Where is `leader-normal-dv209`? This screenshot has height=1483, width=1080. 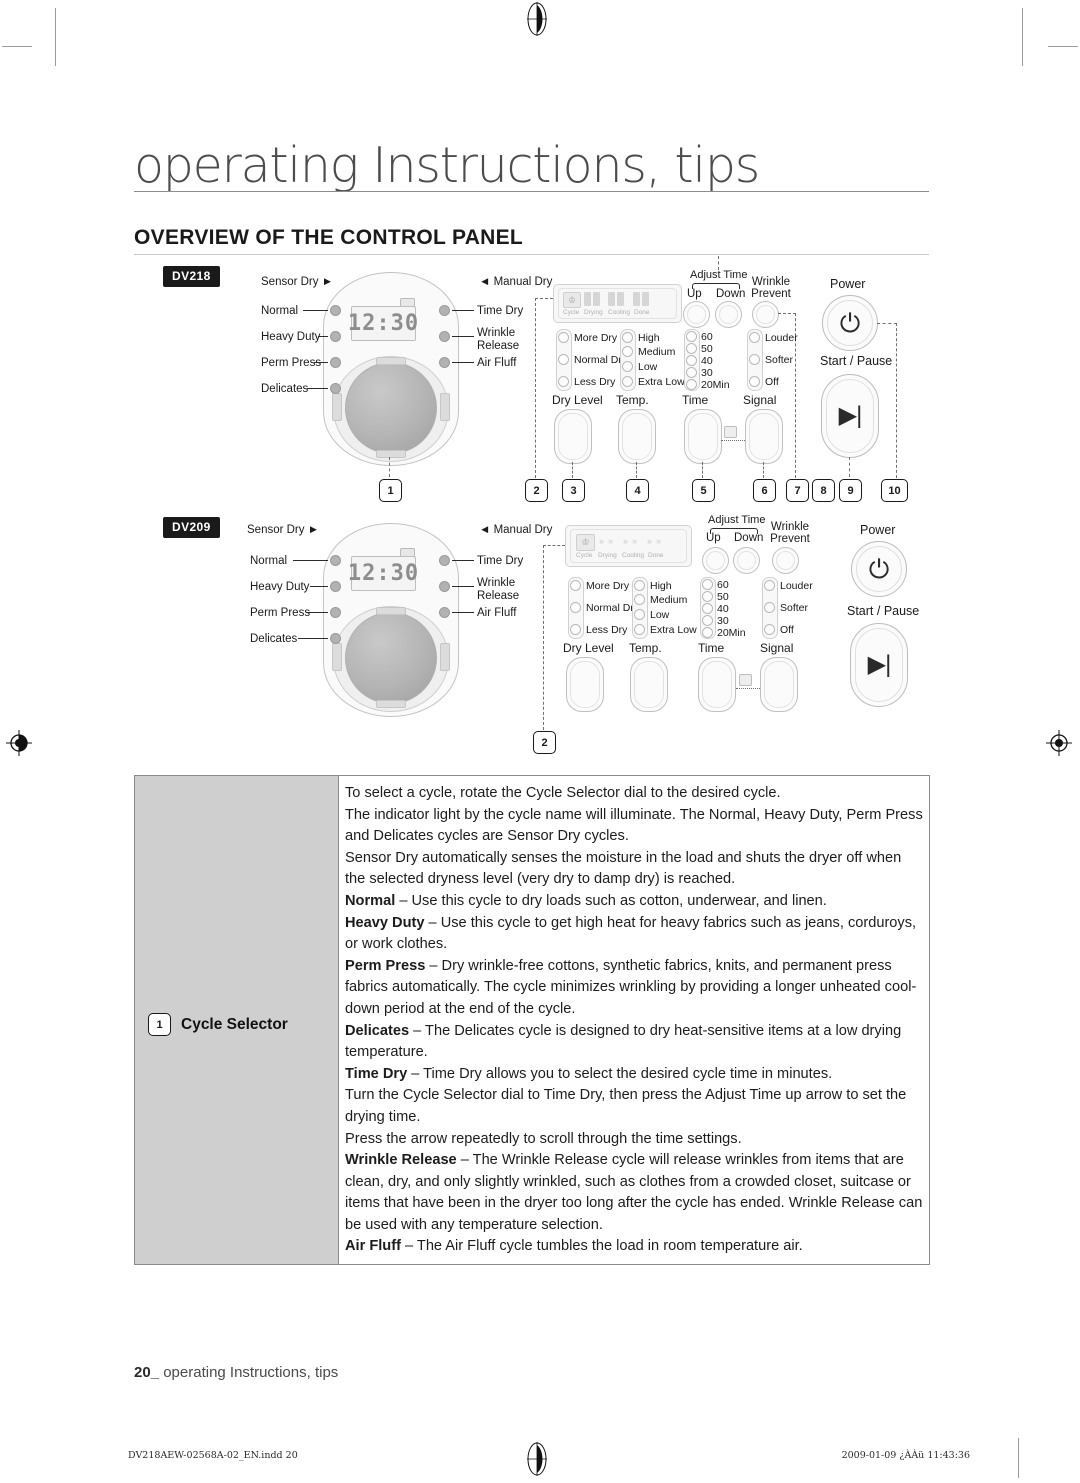
leader-normal-dv209 is located at coordinates (310, 560).